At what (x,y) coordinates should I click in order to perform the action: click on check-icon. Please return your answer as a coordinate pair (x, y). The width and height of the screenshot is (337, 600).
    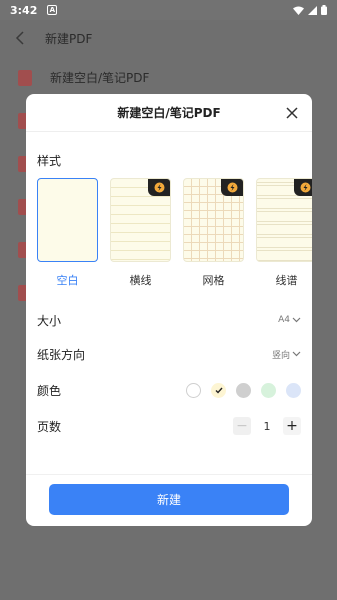
    Looking at the image, I should click on (219, 390).